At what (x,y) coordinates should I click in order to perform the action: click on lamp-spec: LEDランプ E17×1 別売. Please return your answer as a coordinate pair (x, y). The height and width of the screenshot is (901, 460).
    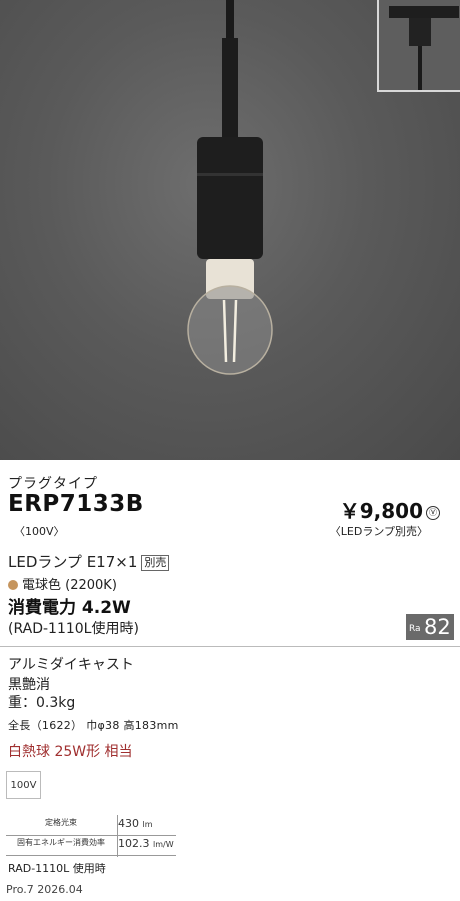
    Looking at the image, I should click on (89, 561).